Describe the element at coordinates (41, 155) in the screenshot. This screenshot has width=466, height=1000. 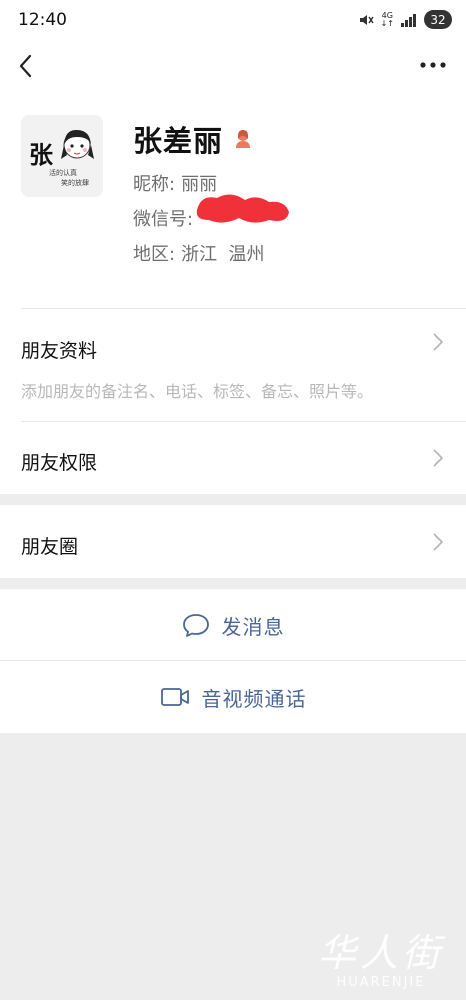
I see `avatar-char: 张` at that location.